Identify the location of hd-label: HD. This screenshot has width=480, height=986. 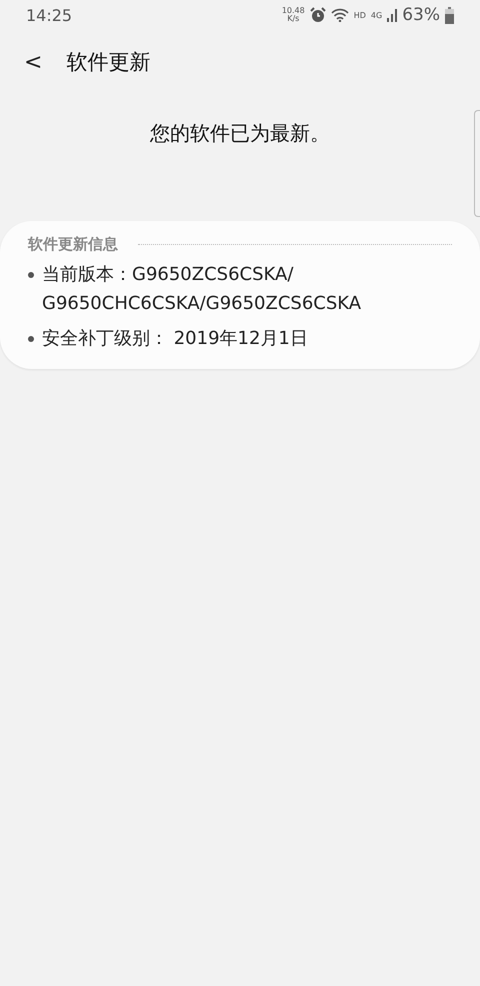
(360, 15).